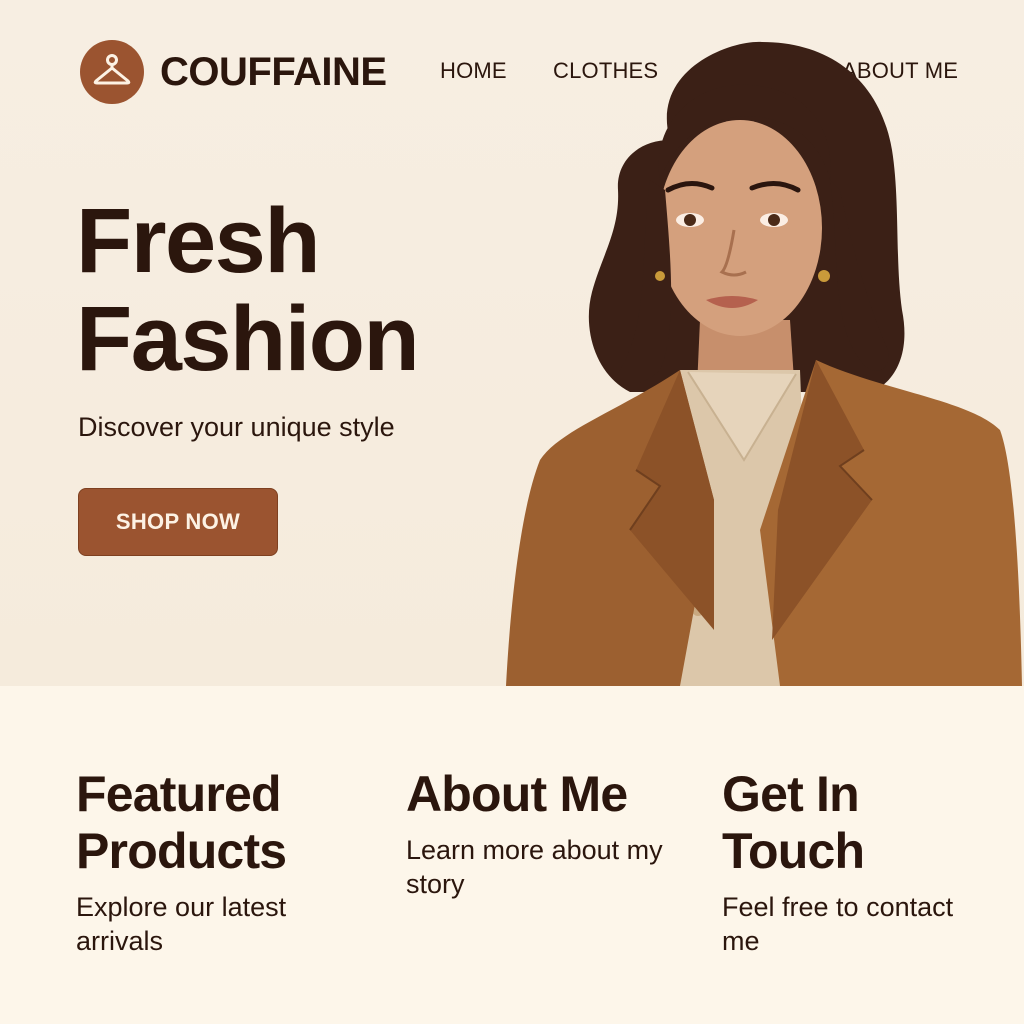  I want to click on about-me-title: About Me, so click(536, 794).